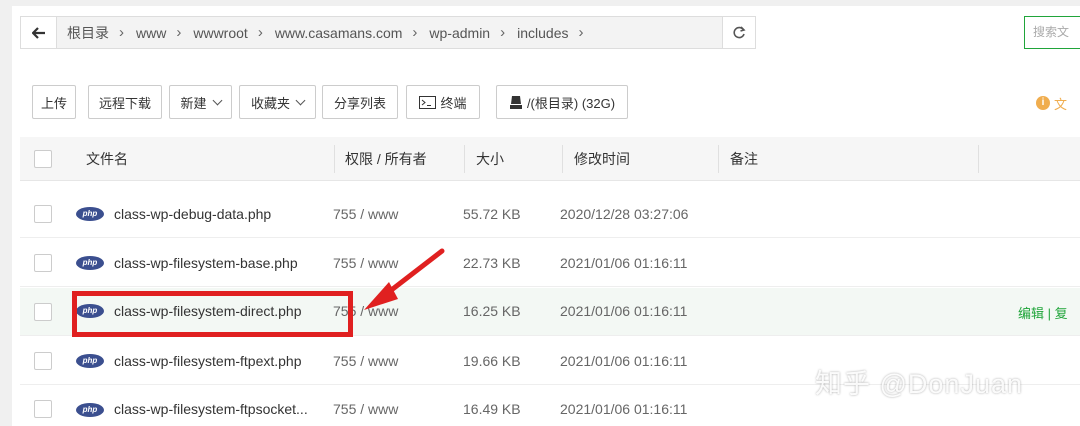 The width and height of the screenshot is (1080, 426). Describe the element at coordinates (220, 33) in the screenshot. I see `breadcrumb-item: wwwroot` at that location.